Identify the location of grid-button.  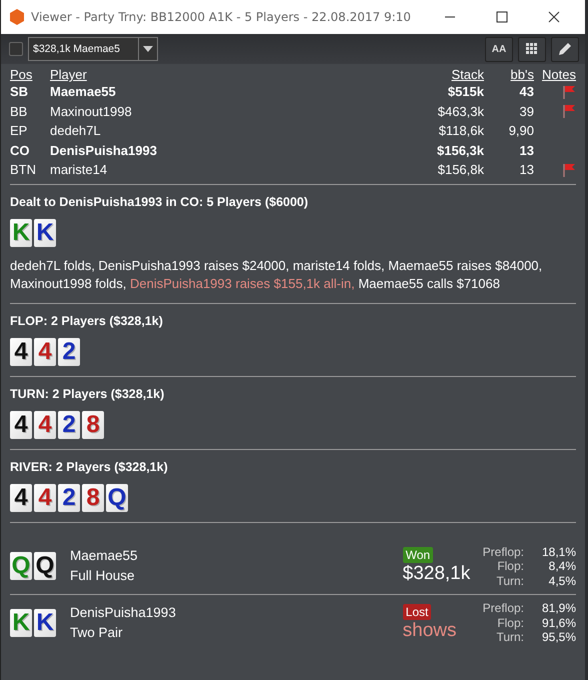
(532, 49).